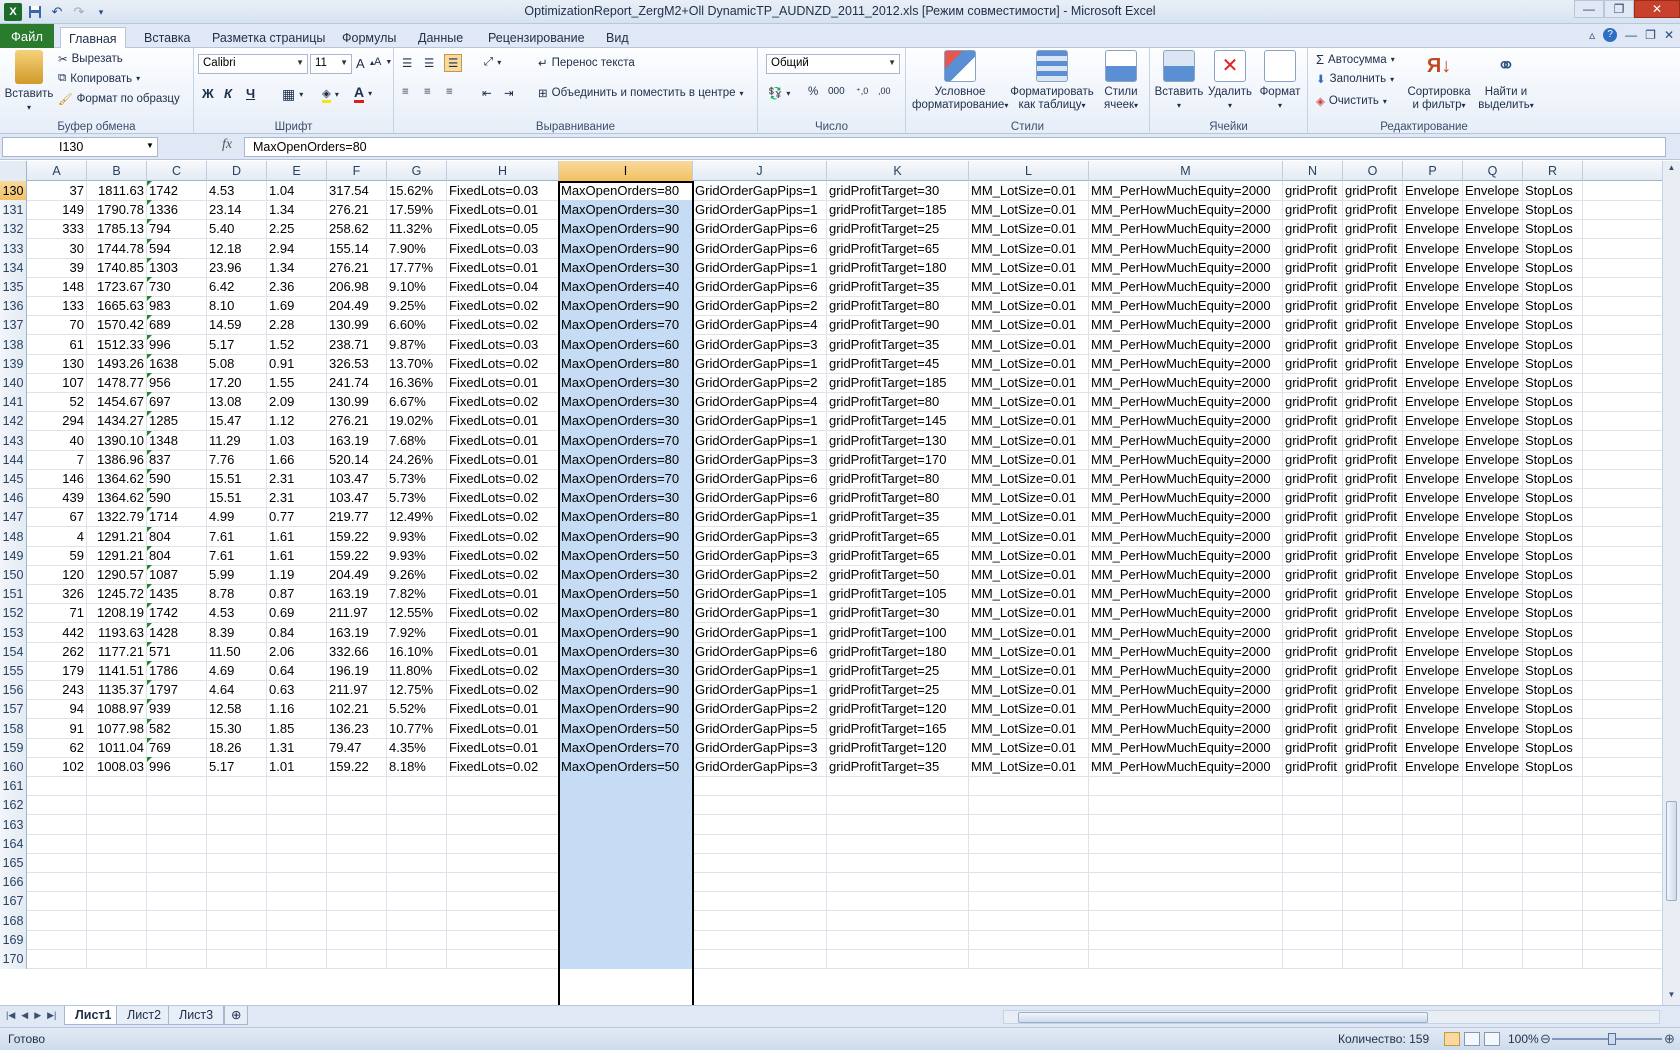 This screenshot has height=1050, width=1680. Describe the element at coordinates (117, 306) in the screenshot. I see `cell-b: 1665.63` at that location.